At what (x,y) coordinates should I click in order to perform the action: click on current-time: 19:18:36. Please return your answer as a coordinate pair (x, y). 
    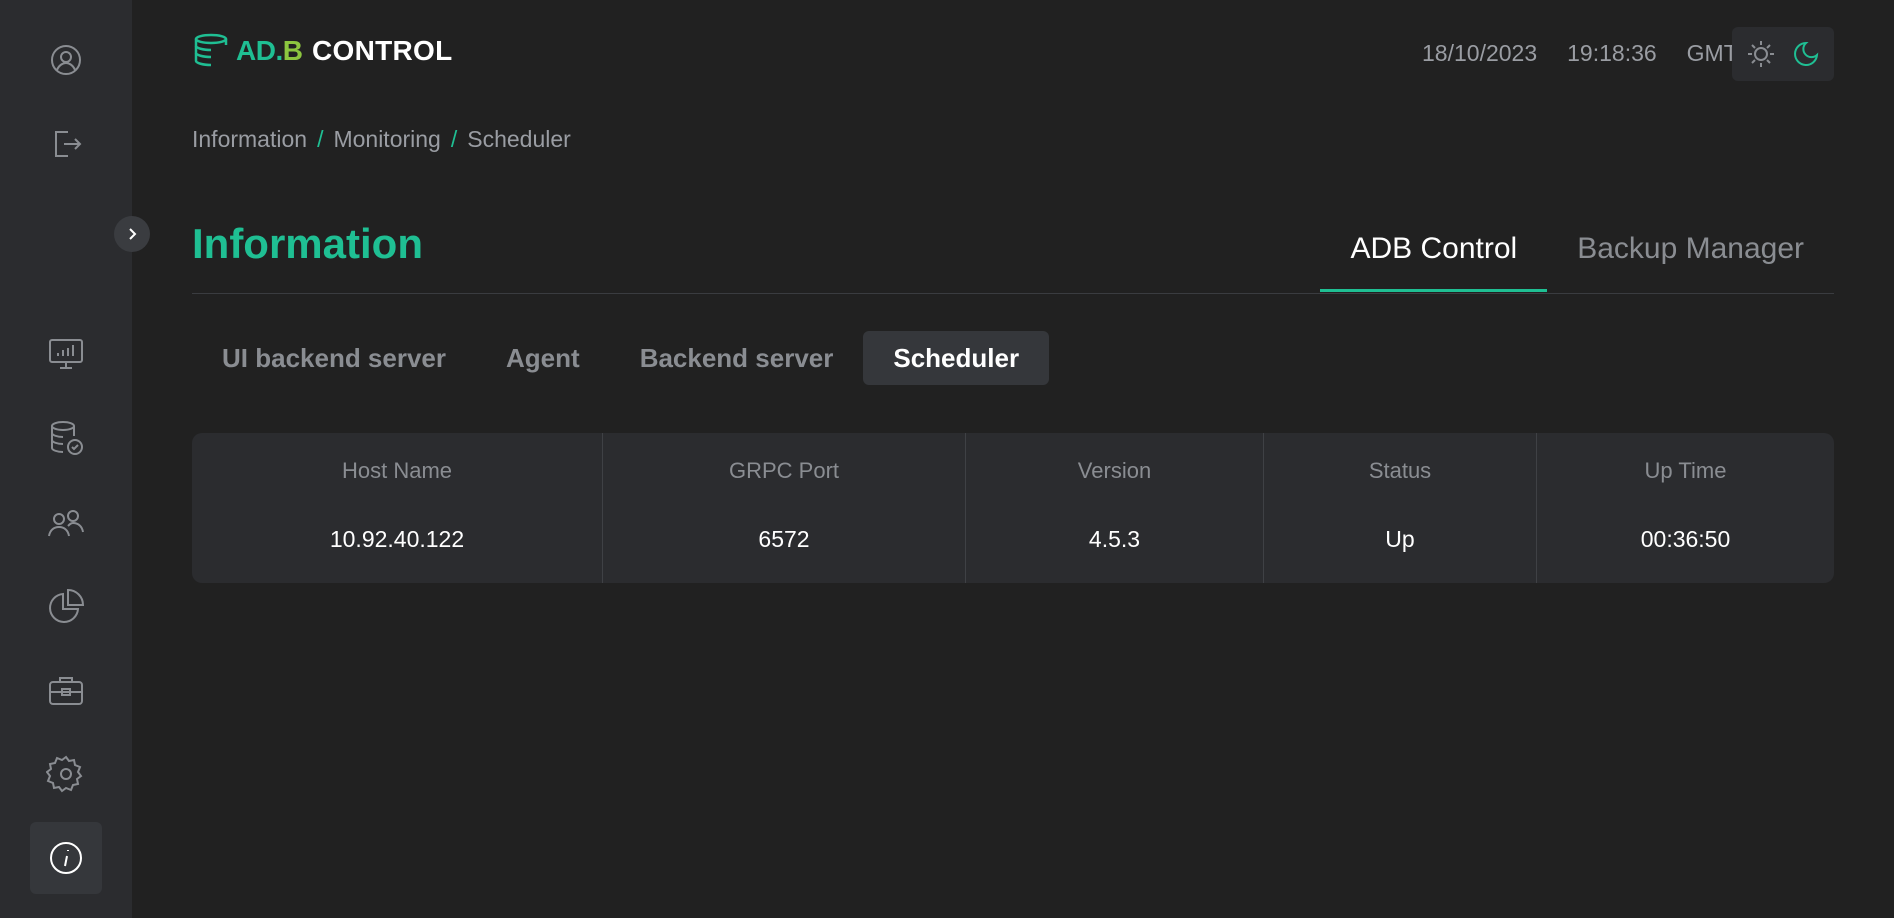
    Looking at the image, I should click on (1612, 53).